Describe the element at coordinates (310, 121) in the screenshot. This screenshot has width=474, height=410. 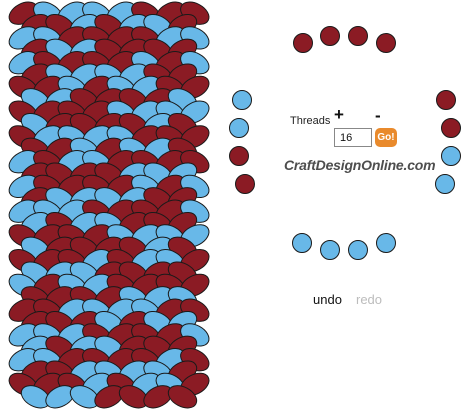
I see `threads-label: Threads` at that location.